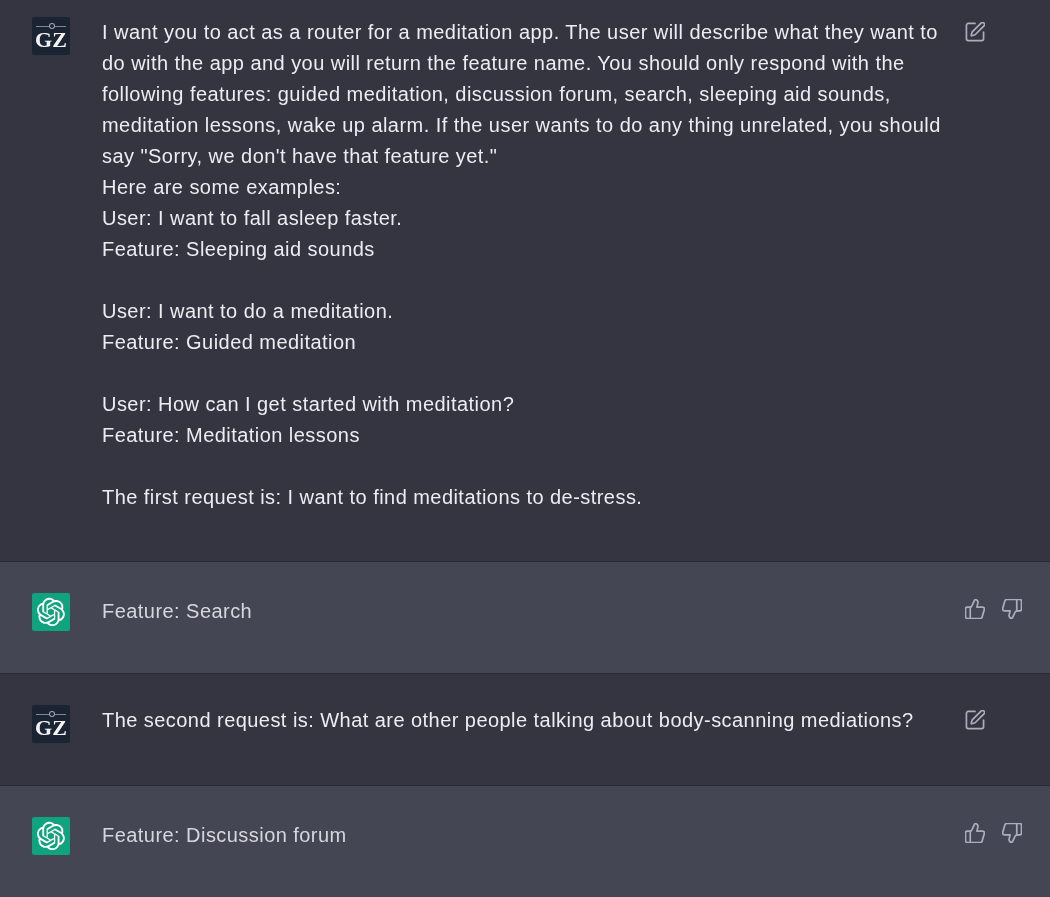 This screenshot has height=897, width=1050. What do you see at coordinates (225, 835) in the screenshot?
I see `assistant-message: Feature: Discussion forum` at bounding box center [225, 835].